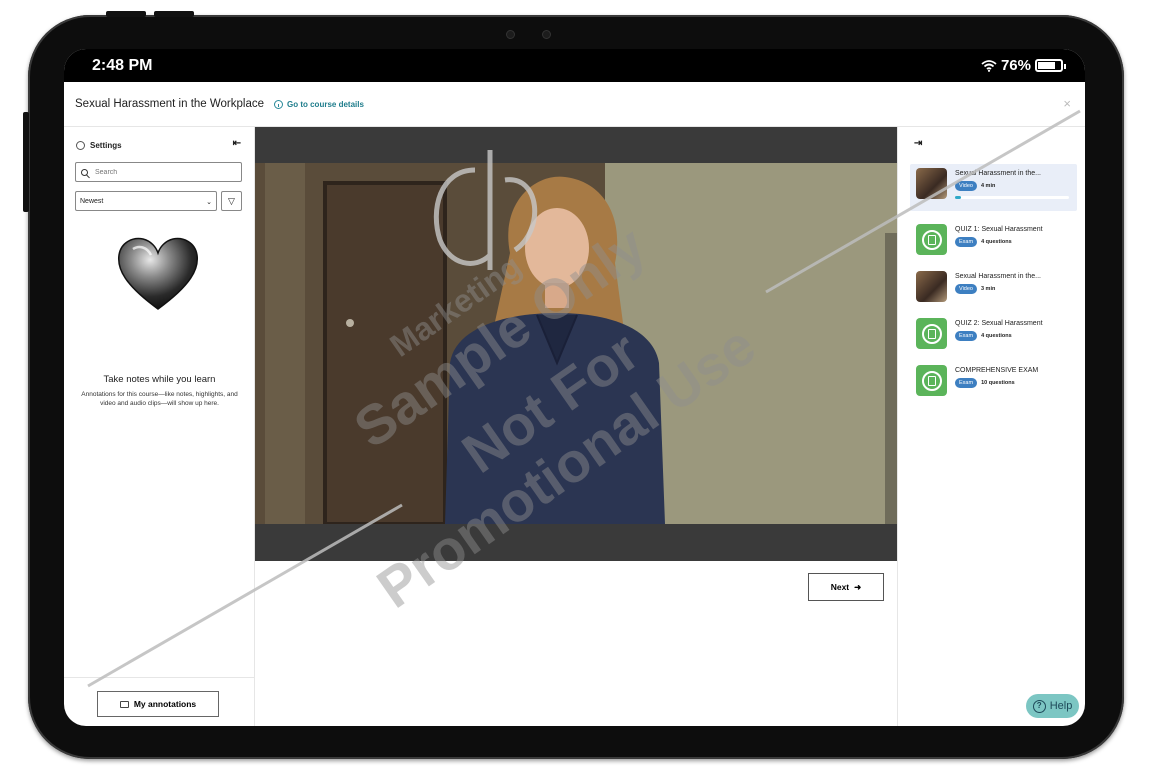 Image resolution: width=1150 pixels, height=770 pixels. What do you see at coordinates (1015, 65) in the screenshot?
I see `battery-percent: 76%` at bounding box center [1015, 65].